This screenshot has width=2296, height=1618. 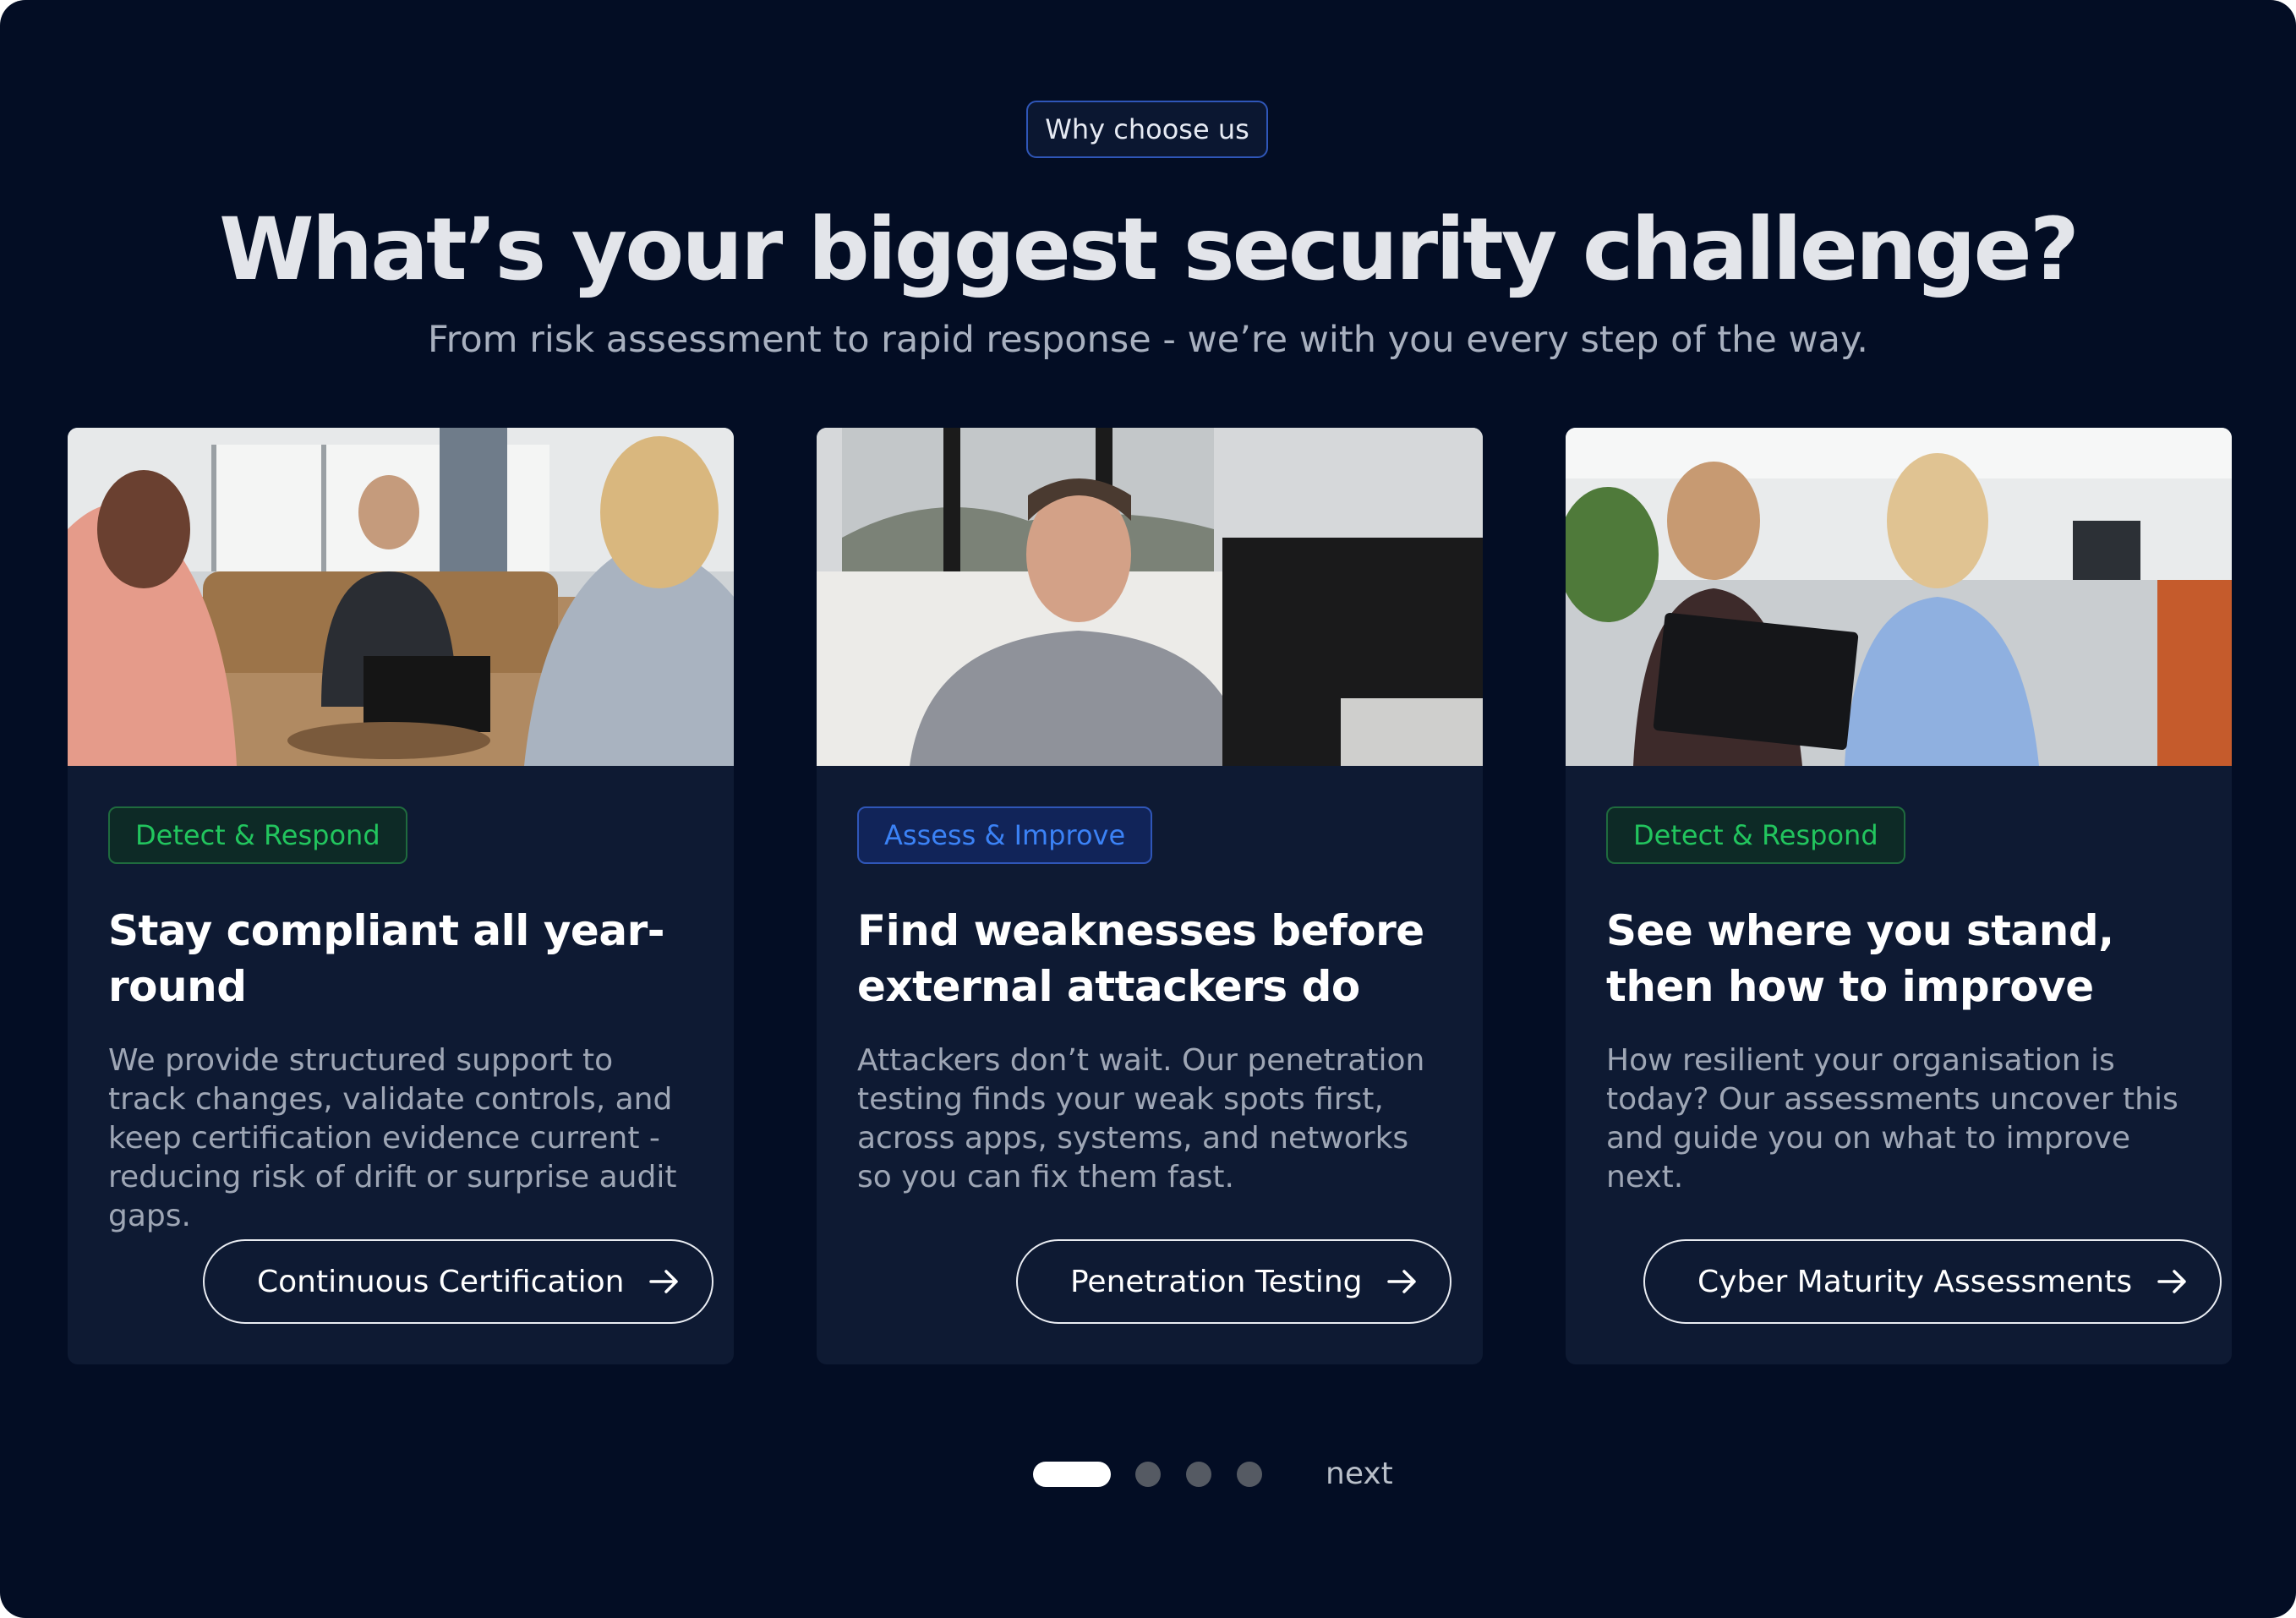 I want to click on penetration-testing-button: Penetration Testing, so click(x=1234, y=1281).